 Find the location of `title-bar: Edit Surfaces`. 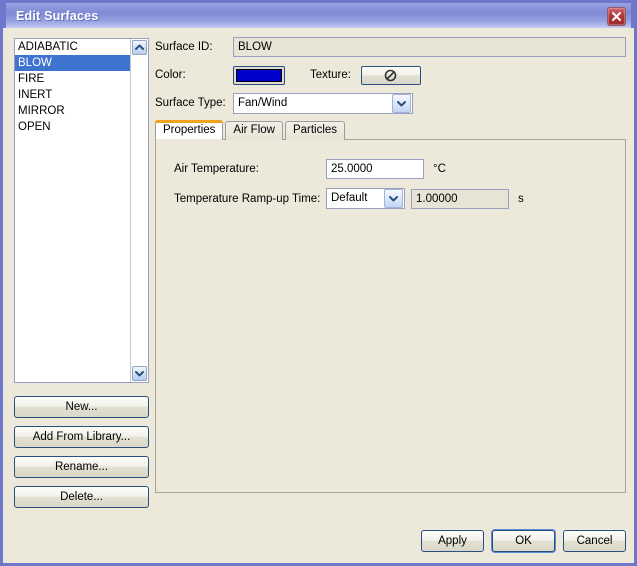

title-bar: Edit Surfaces is located at coordinates (318, 14).